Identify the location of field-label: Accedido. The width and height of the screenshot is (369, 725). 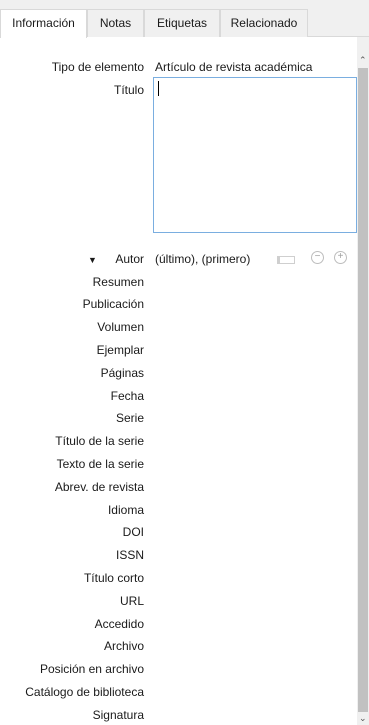
(119, 624).